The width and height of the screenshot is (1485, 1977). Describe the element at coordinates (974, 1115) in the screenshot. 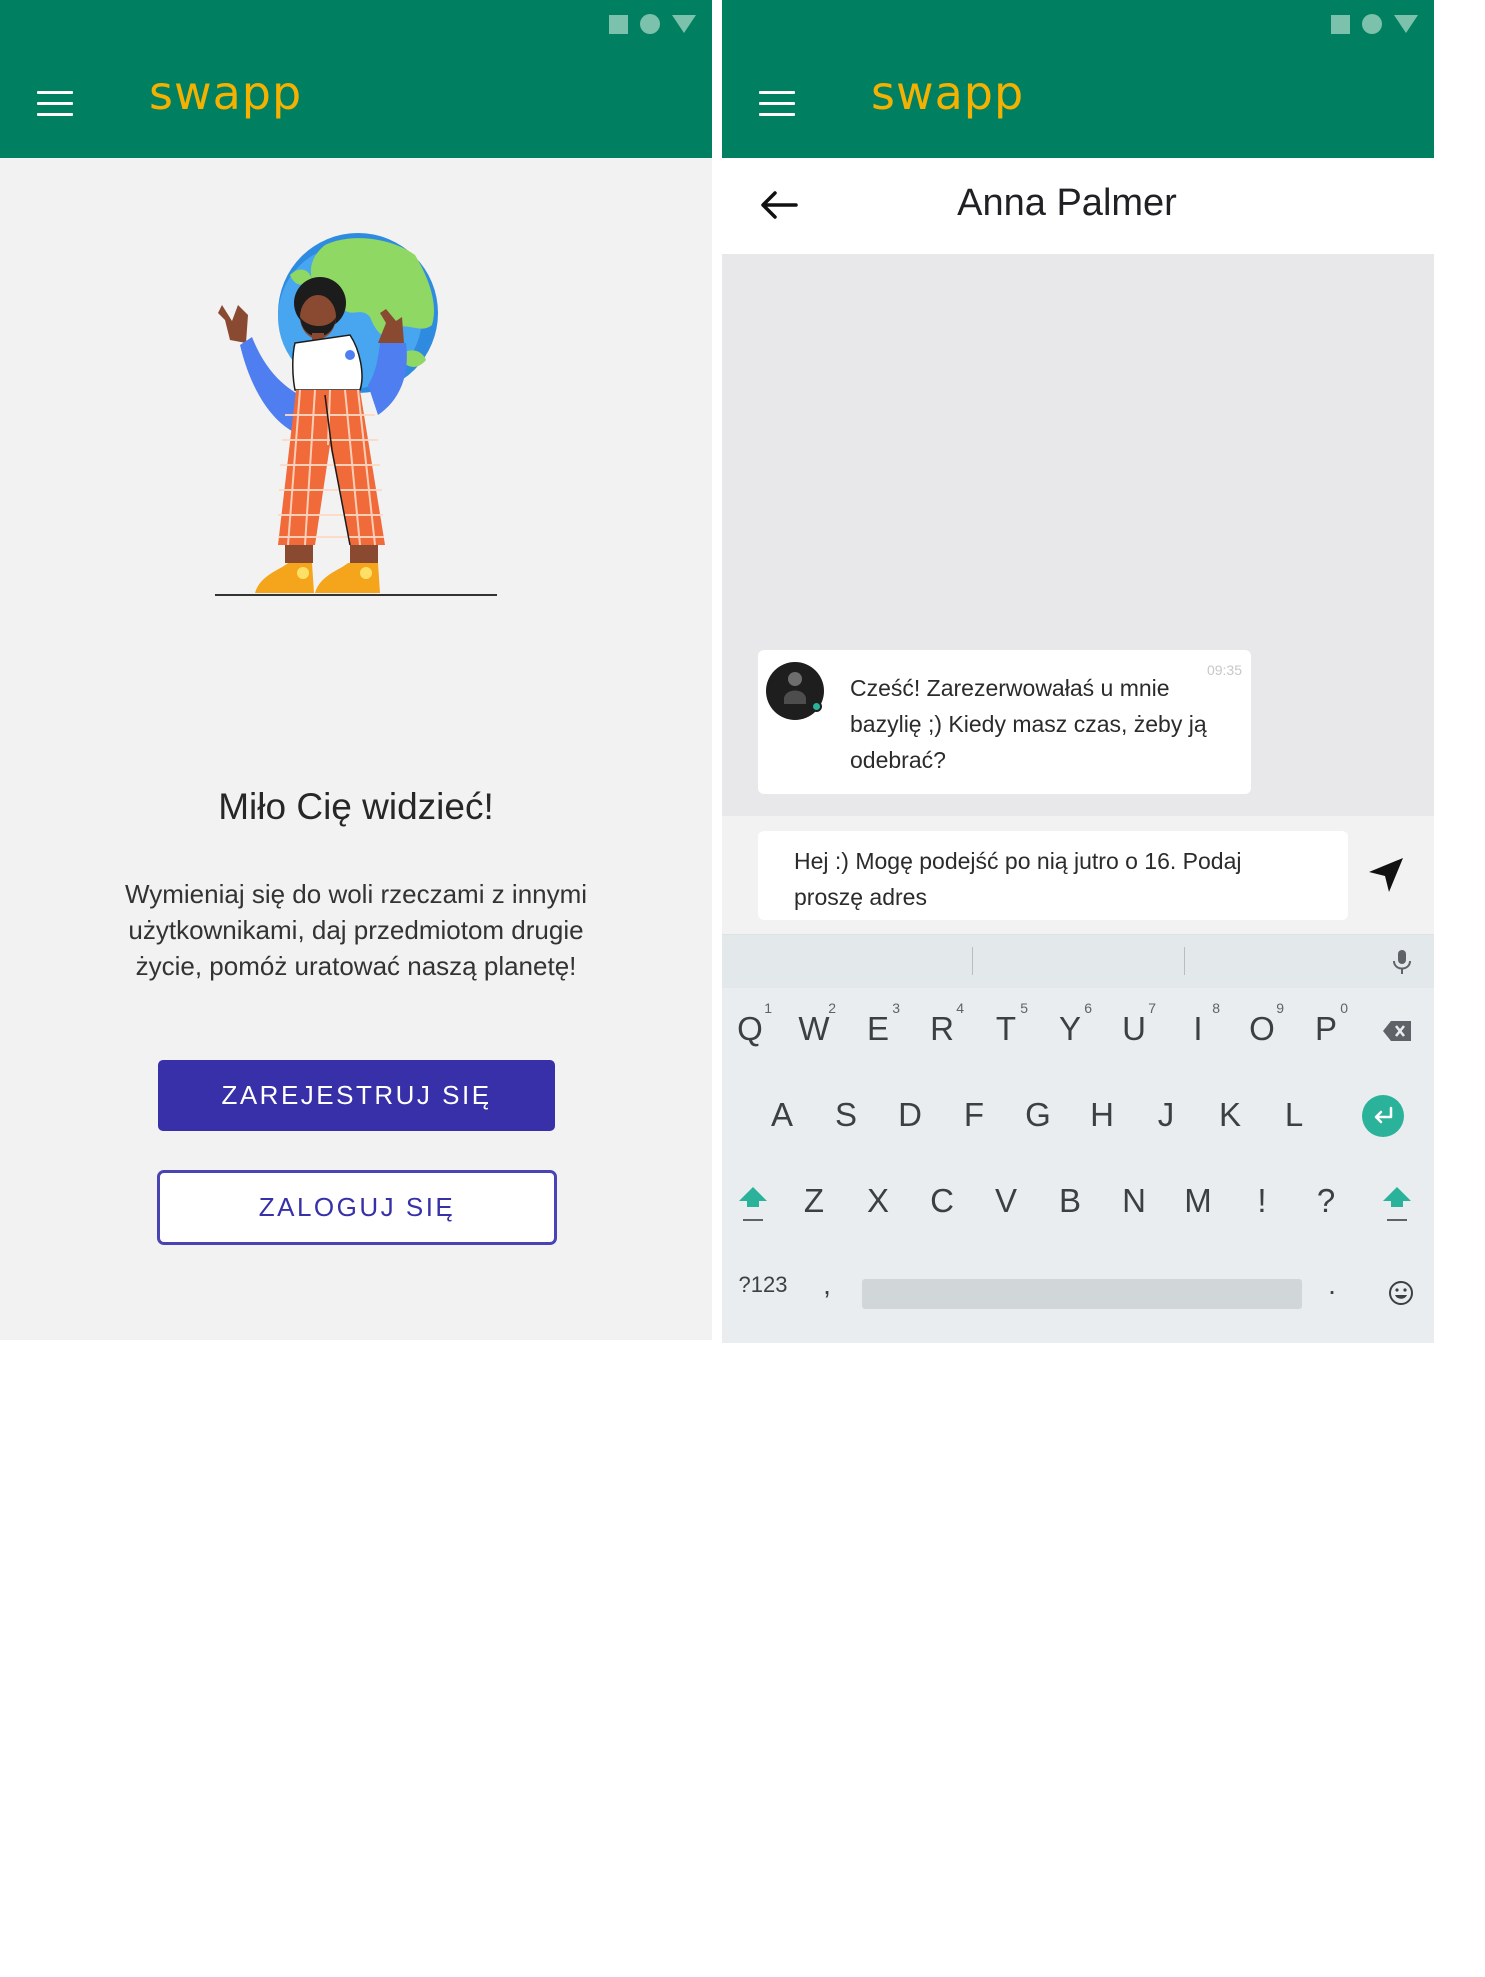

I see `key-f: F` at that location.